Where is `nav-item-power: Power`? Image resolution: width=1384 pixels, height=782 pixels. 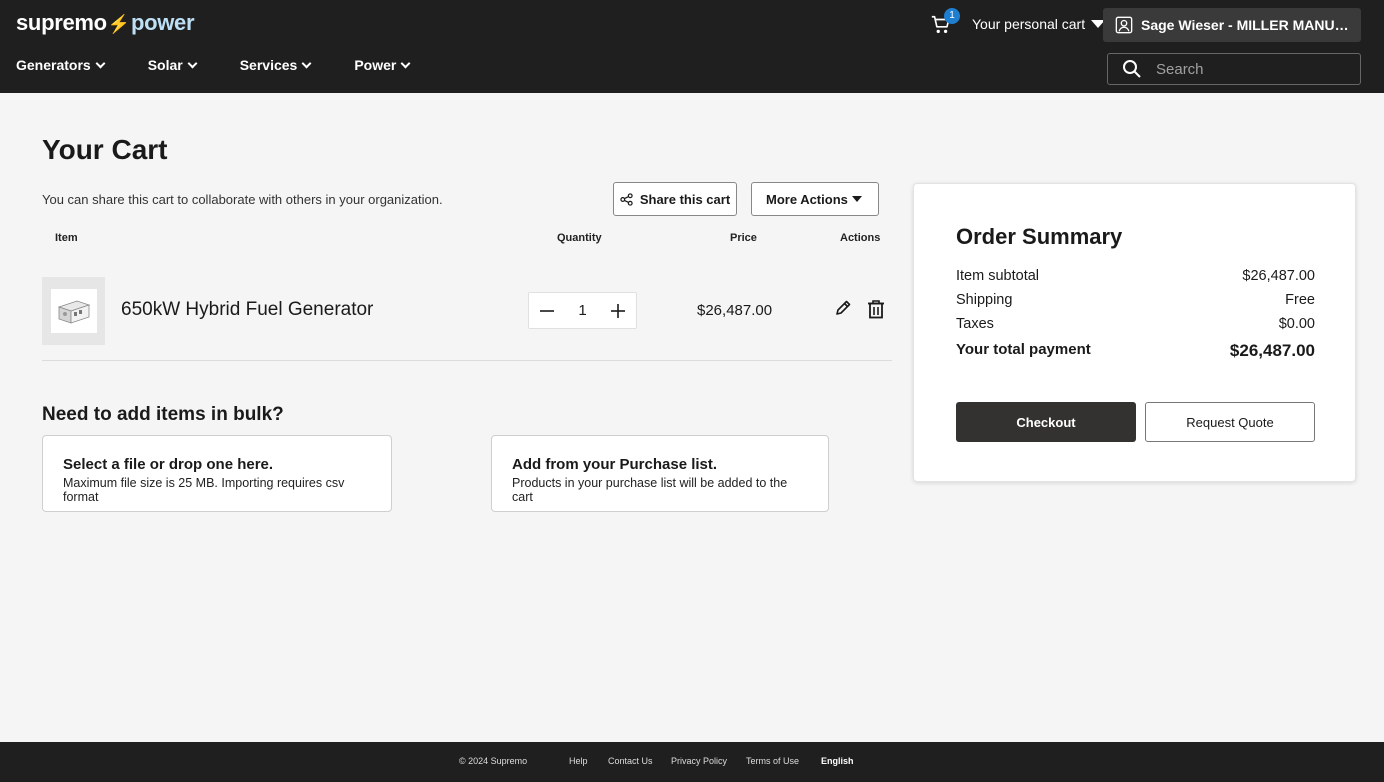
nav-item-power: Power is located at coordinates (382, 65).